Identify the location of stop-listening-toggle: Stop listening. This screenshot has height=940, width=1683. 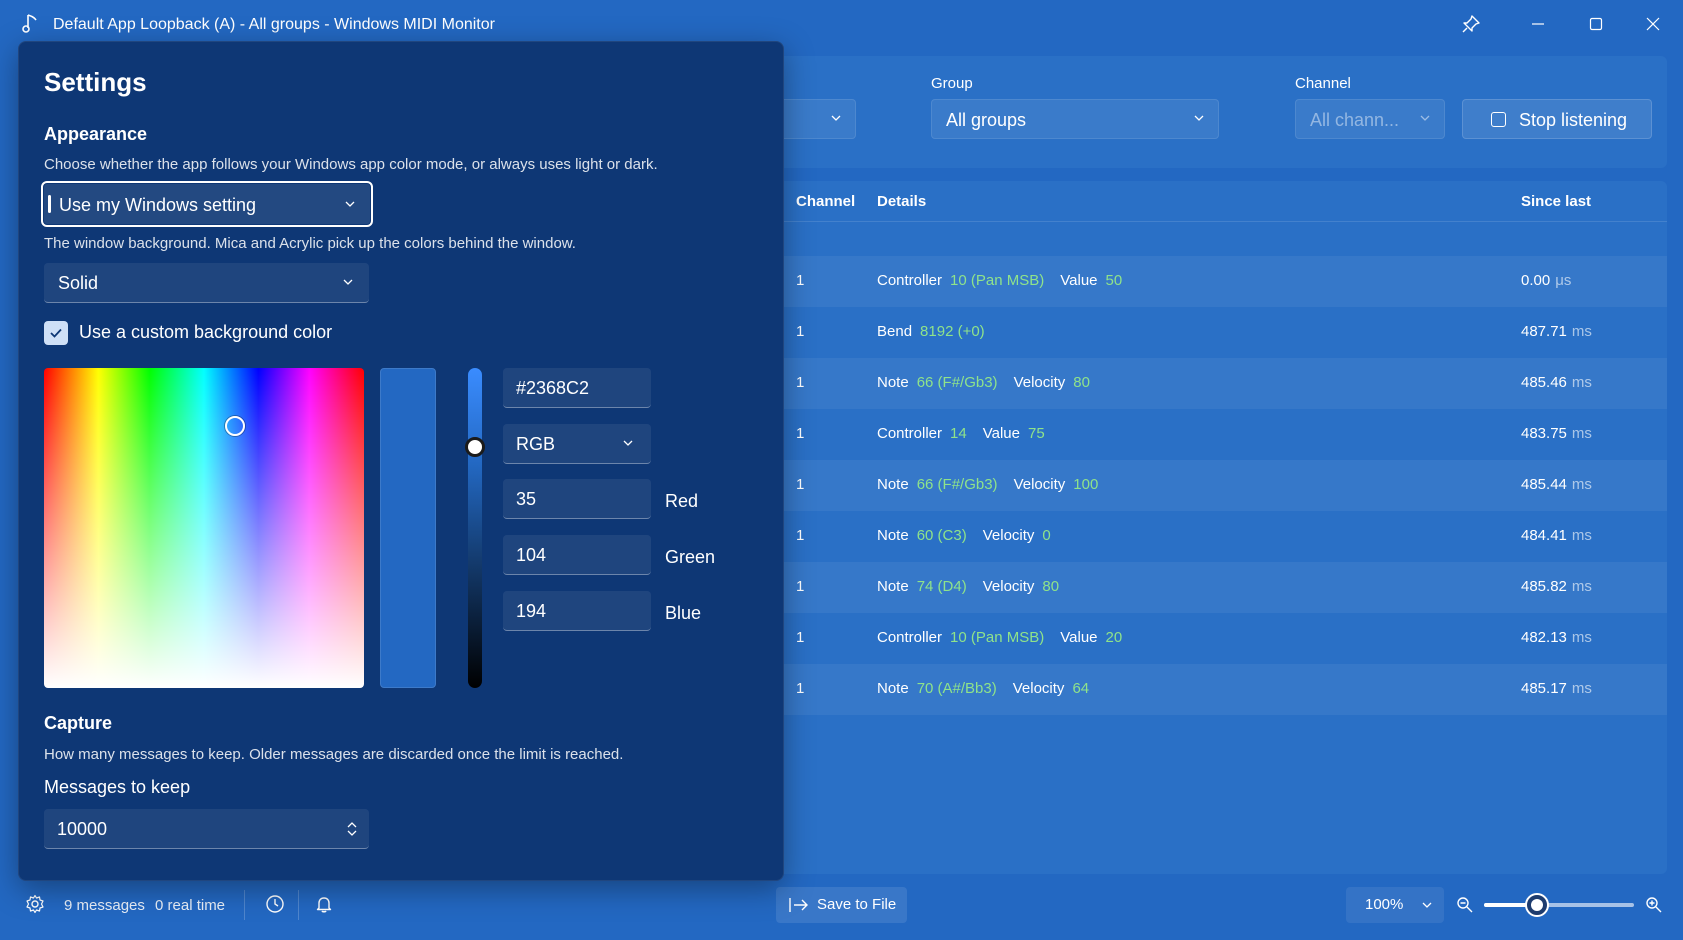
(1557, 119).